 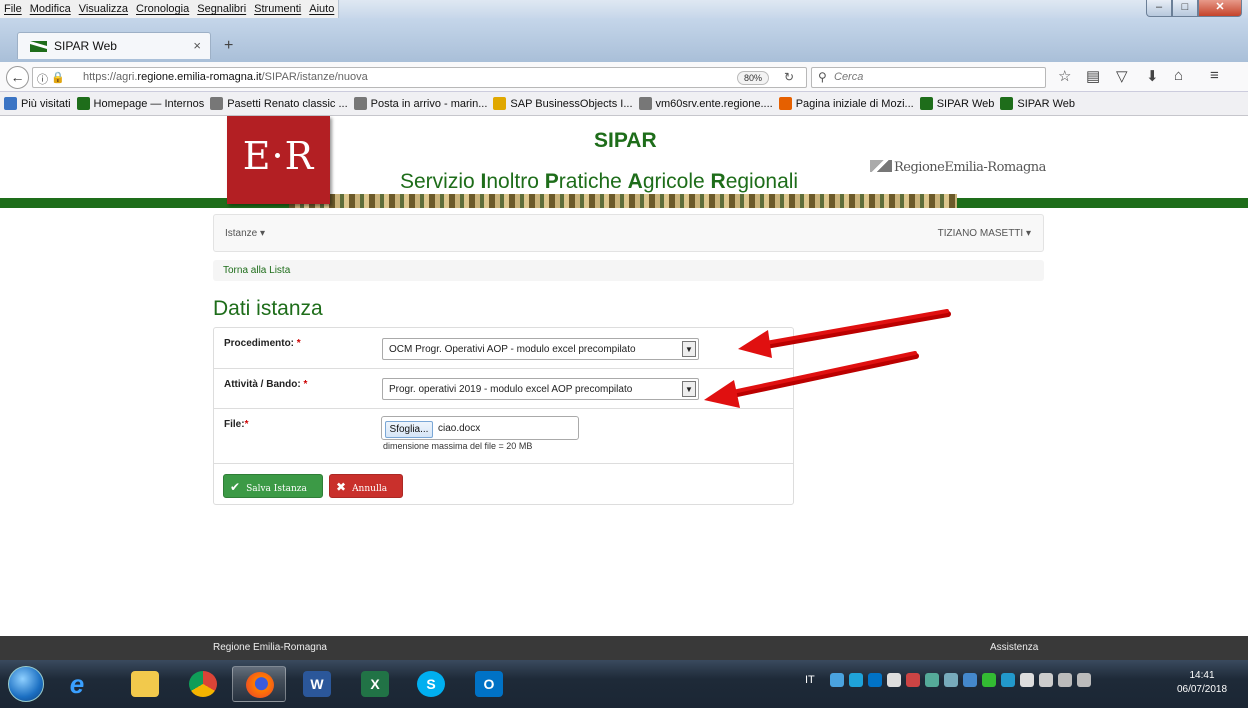 I want to click on folder-icon, so click(x=145, y=684).